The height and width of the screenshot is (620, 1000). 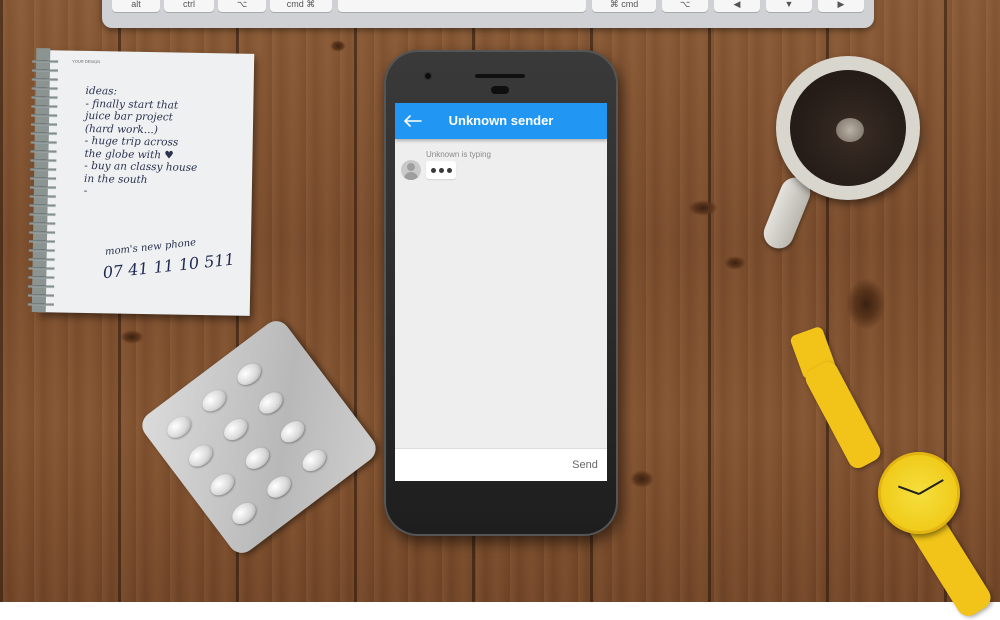 I want to click on typing-bubble, so click(x=441, y=170).